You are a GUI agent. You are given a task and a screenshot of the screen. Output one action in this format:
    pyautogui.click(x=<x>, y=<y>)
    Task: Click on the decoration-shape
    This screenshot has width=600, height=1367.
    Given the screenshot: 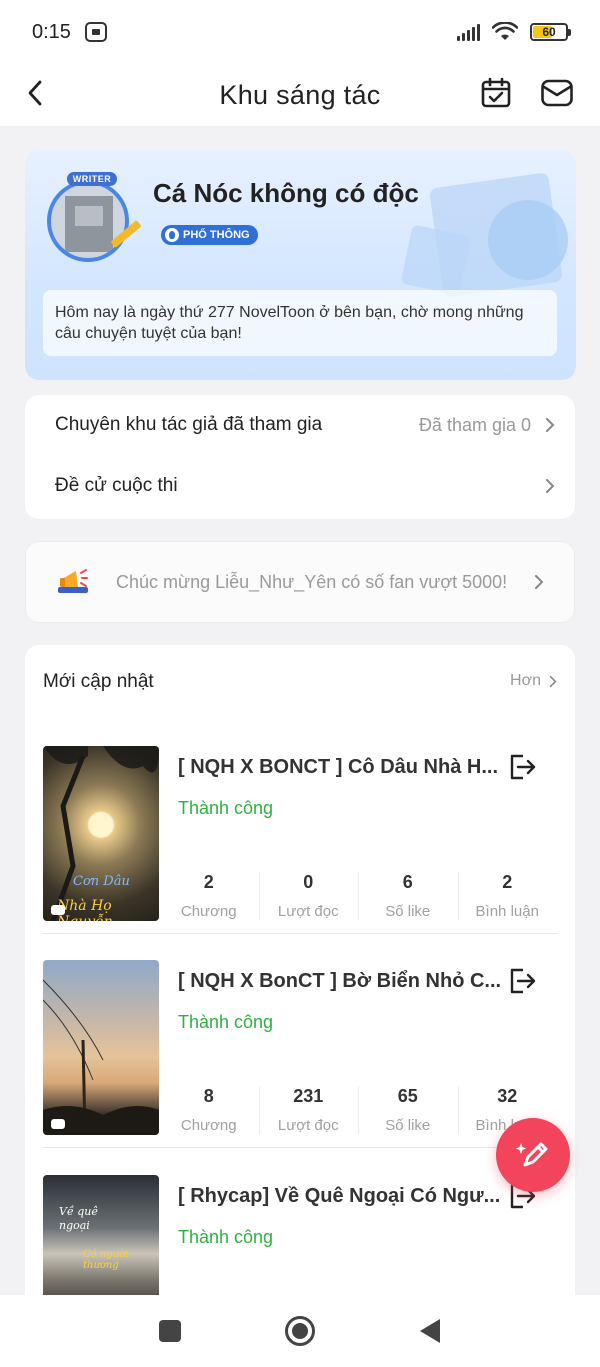 What is the action you would take?
    pyautogui.click(x=436, y=260)
    